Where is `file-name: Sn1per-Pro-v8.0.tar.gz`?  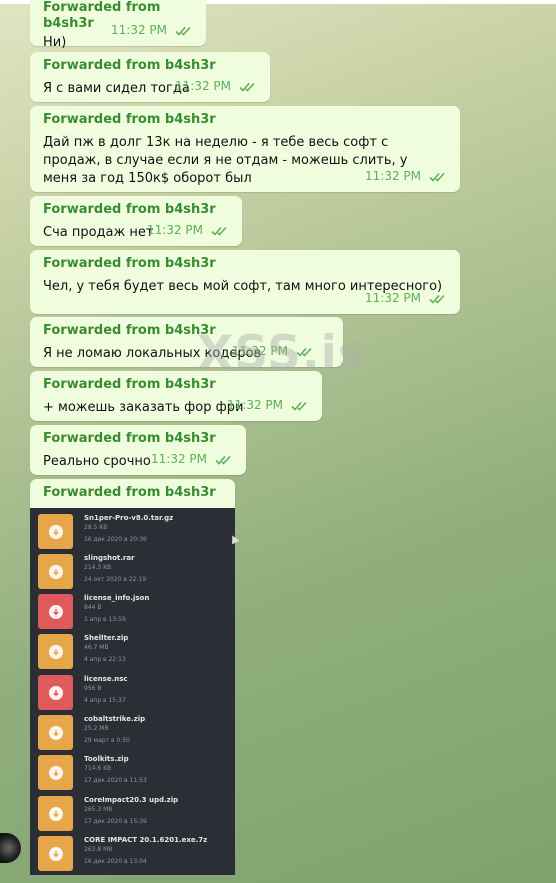 file-name: Sn1per-Pro-v8.0.tar.gz is located at coordinates (129, 518).